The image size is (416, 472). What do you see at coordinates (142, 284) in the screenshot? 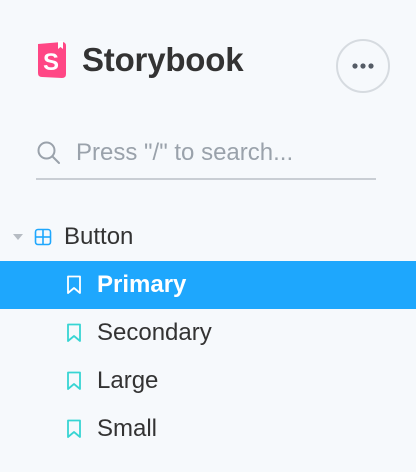
I see `tree-item-label: Primary` at bounding box center [142, 284].